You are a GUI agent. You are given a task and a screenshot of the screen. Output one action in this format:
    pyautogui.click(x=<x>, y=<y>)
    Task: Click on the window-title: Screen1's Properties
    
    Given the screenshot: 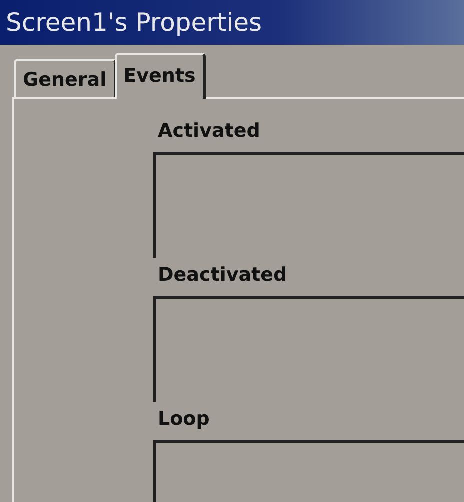 What is the action you would take?
    pyautogui.click(x=134, y=22)
    